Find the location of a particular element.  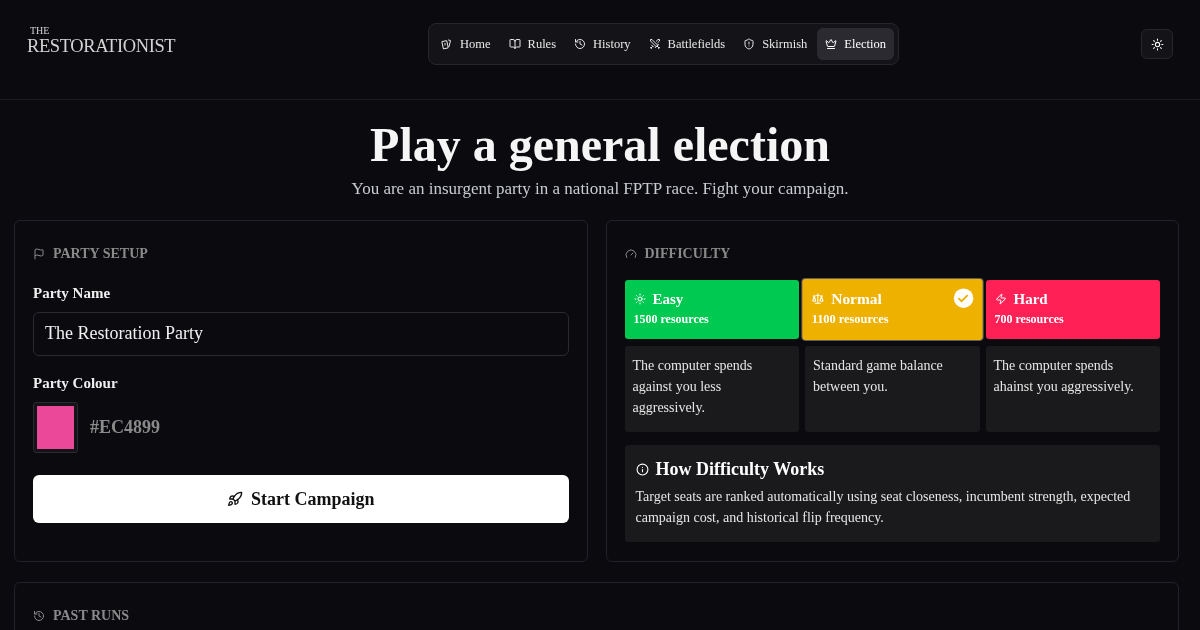

logo-text: RESTORATIONIST is located at coordinates (101, 46).